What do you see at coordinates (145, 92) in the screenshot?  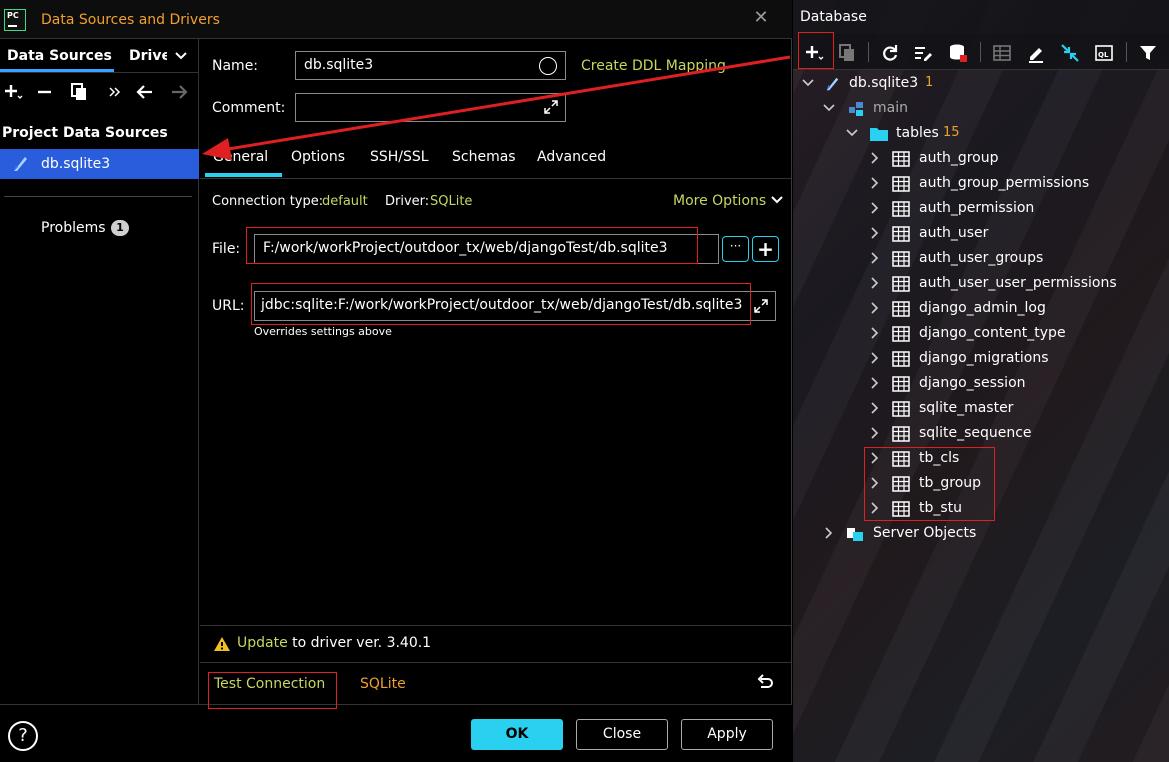 I see `back-arrow-icon` at bounding box center [145, 92].